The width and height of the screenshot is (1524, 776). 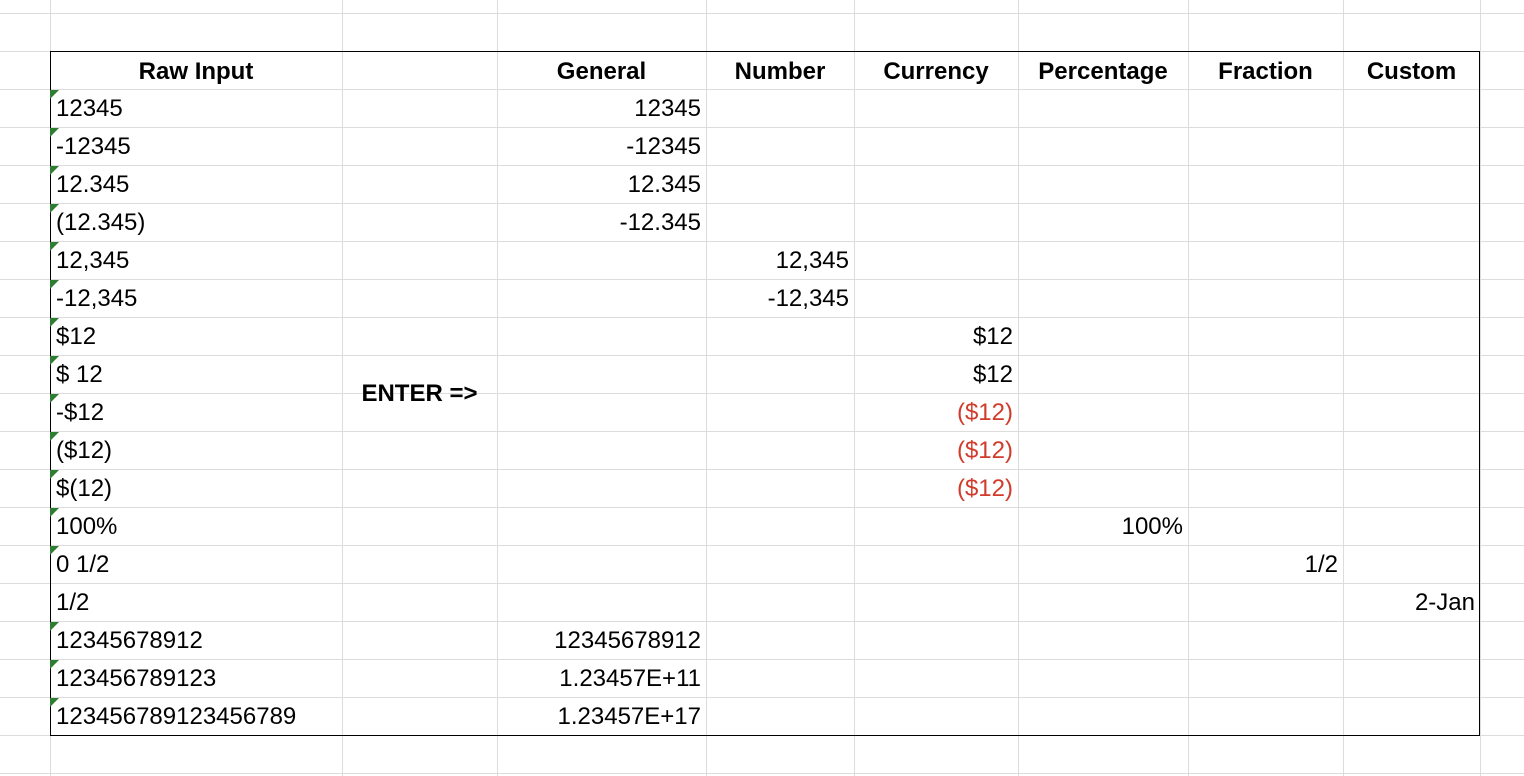 What do you see at coordinates (196, 261) in the screenshot?
I see `raw-input-cell: 12,345` at bounding box center [196, 261].